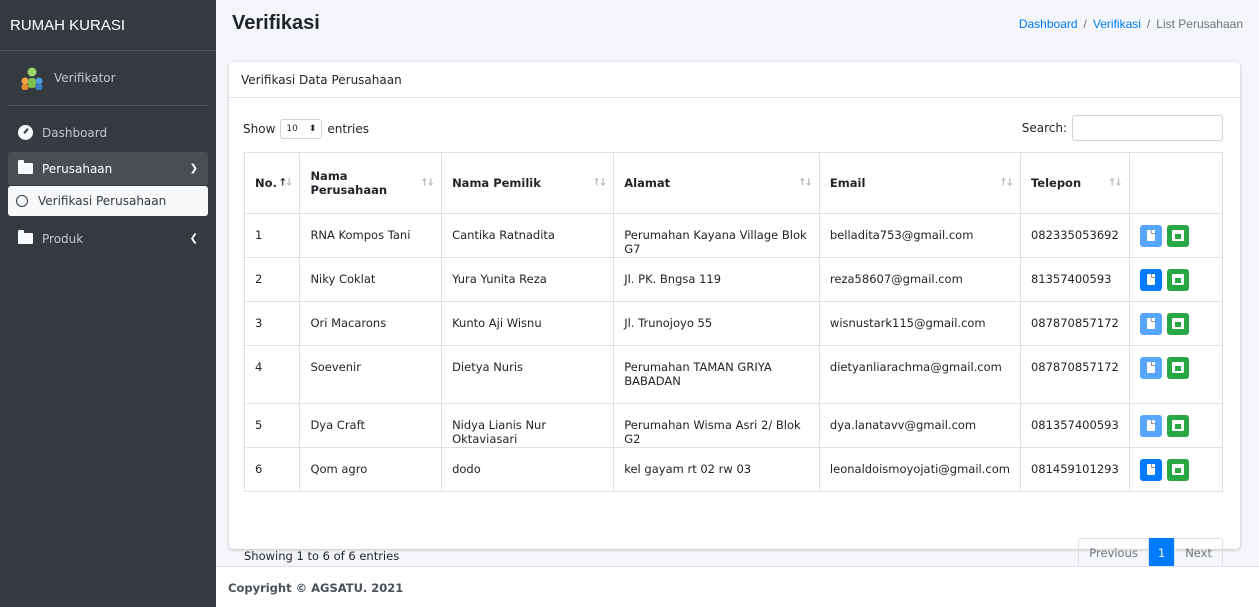  What do you see at coordinates (647, 183) in the screenshot?
I see `column-label: Alamat` at bounding box center [647, 183].